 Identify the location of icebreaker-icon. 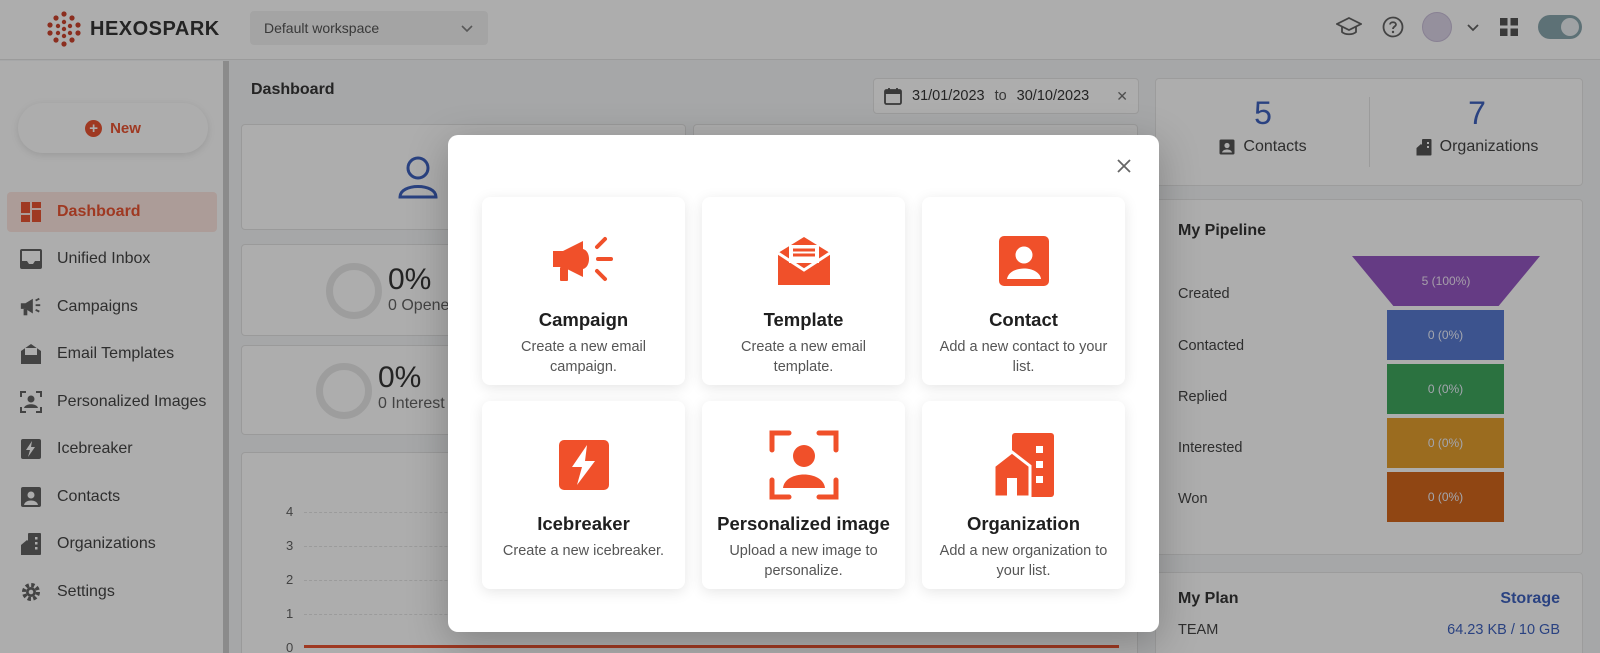
(583, 465).